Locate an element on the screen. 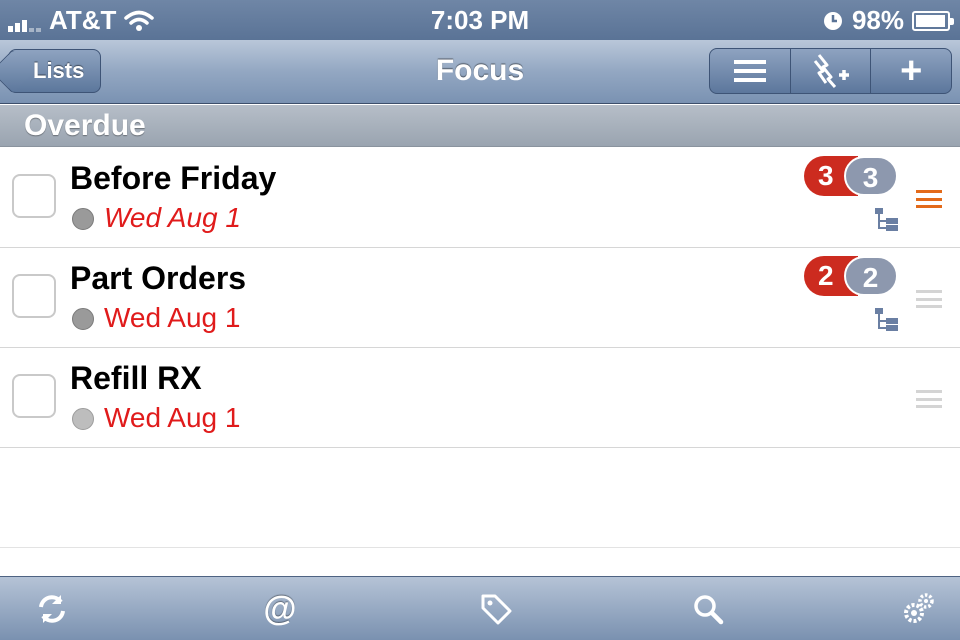 Image resolution: width=960 pixels, height=640 pixels. settings-button is located at coordinates (918, 609).